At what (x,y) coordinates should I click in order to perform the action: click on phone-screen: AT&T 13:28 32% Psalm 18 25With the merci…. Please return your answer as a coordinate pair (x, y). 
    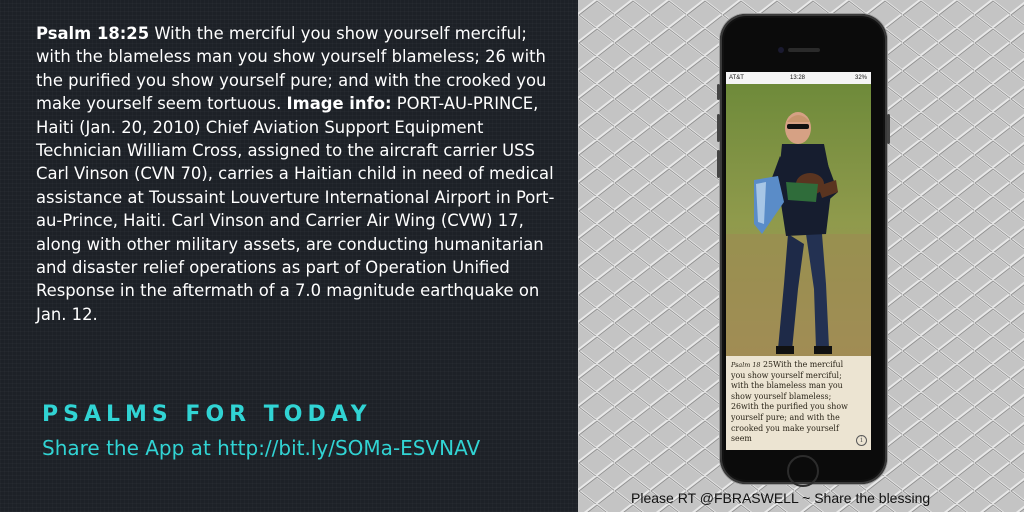
    Looking at the image, I should click on (798, 261).